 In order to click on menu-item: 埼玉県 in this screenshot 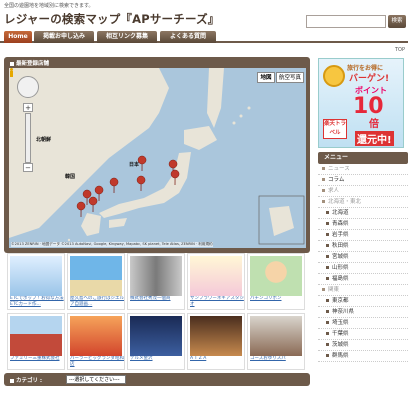, I will do `click(363, 323)`.